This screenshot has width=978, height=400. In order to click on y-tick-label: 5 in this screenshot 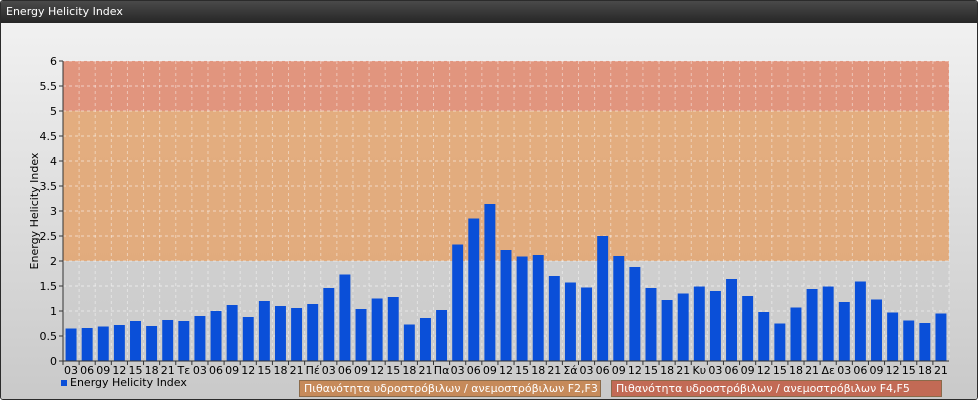, I will do `click(53, 111)`.